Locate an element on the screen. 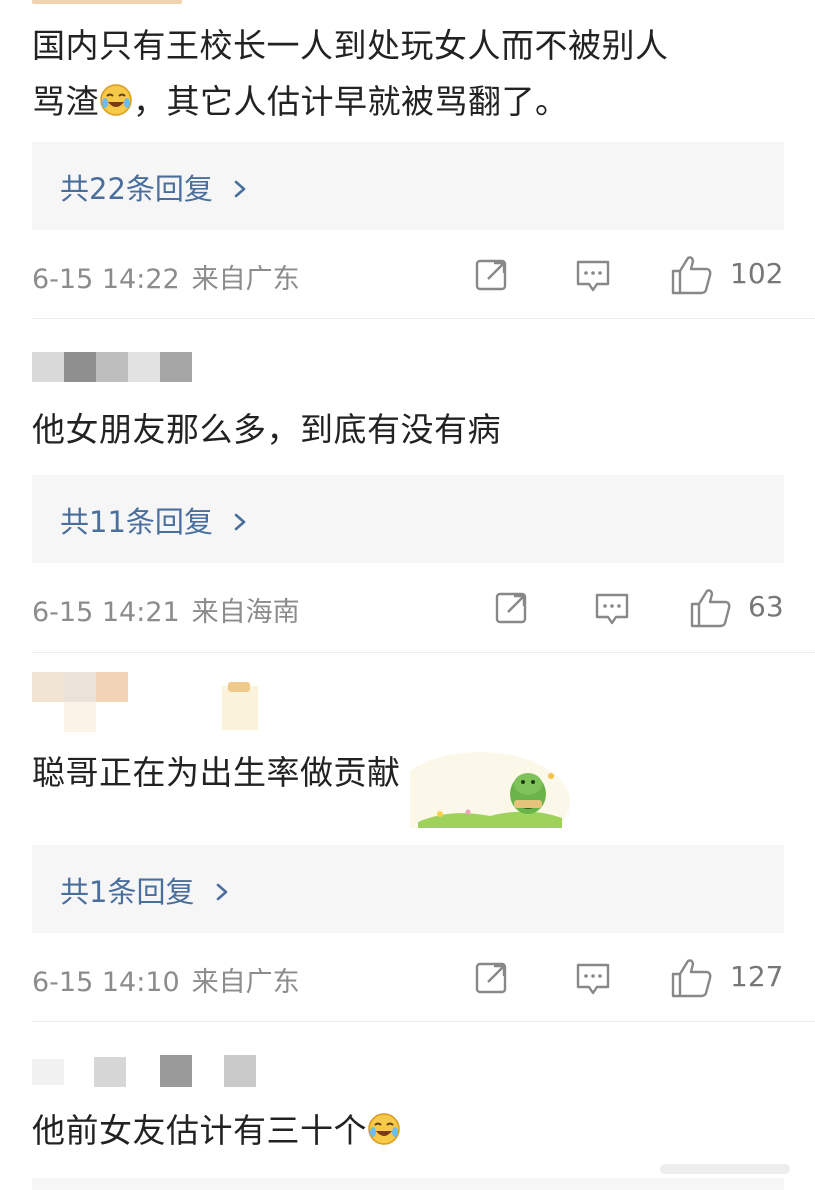 The width and height of the screenshot is (815, 1190). view-replies-link: 共11条回复 is located at coordinates (154, 520).